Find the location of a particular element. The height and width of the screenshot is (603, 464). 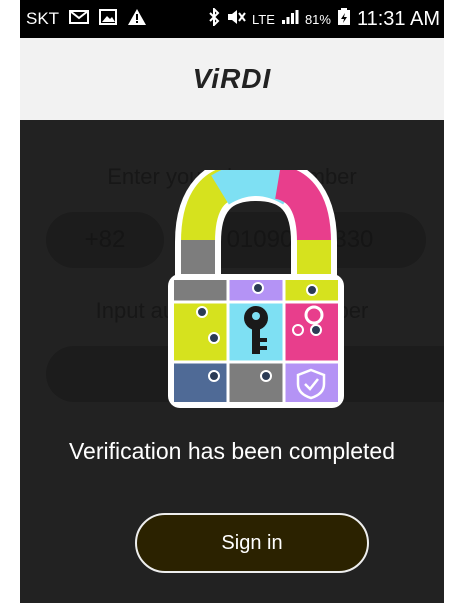

app-bar: ViRDI is located at coordinates (232, 79).